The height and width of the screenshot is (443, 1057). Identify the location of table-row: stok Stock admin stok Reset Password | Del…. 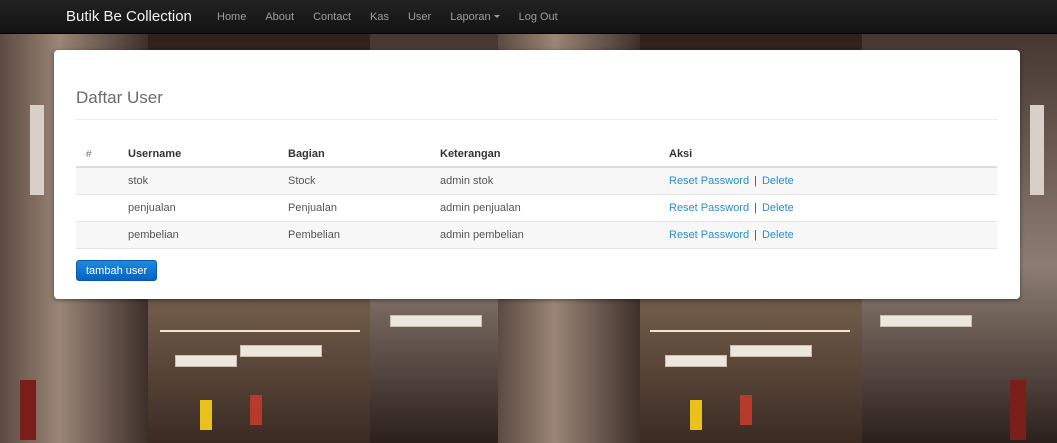
(536, 181).